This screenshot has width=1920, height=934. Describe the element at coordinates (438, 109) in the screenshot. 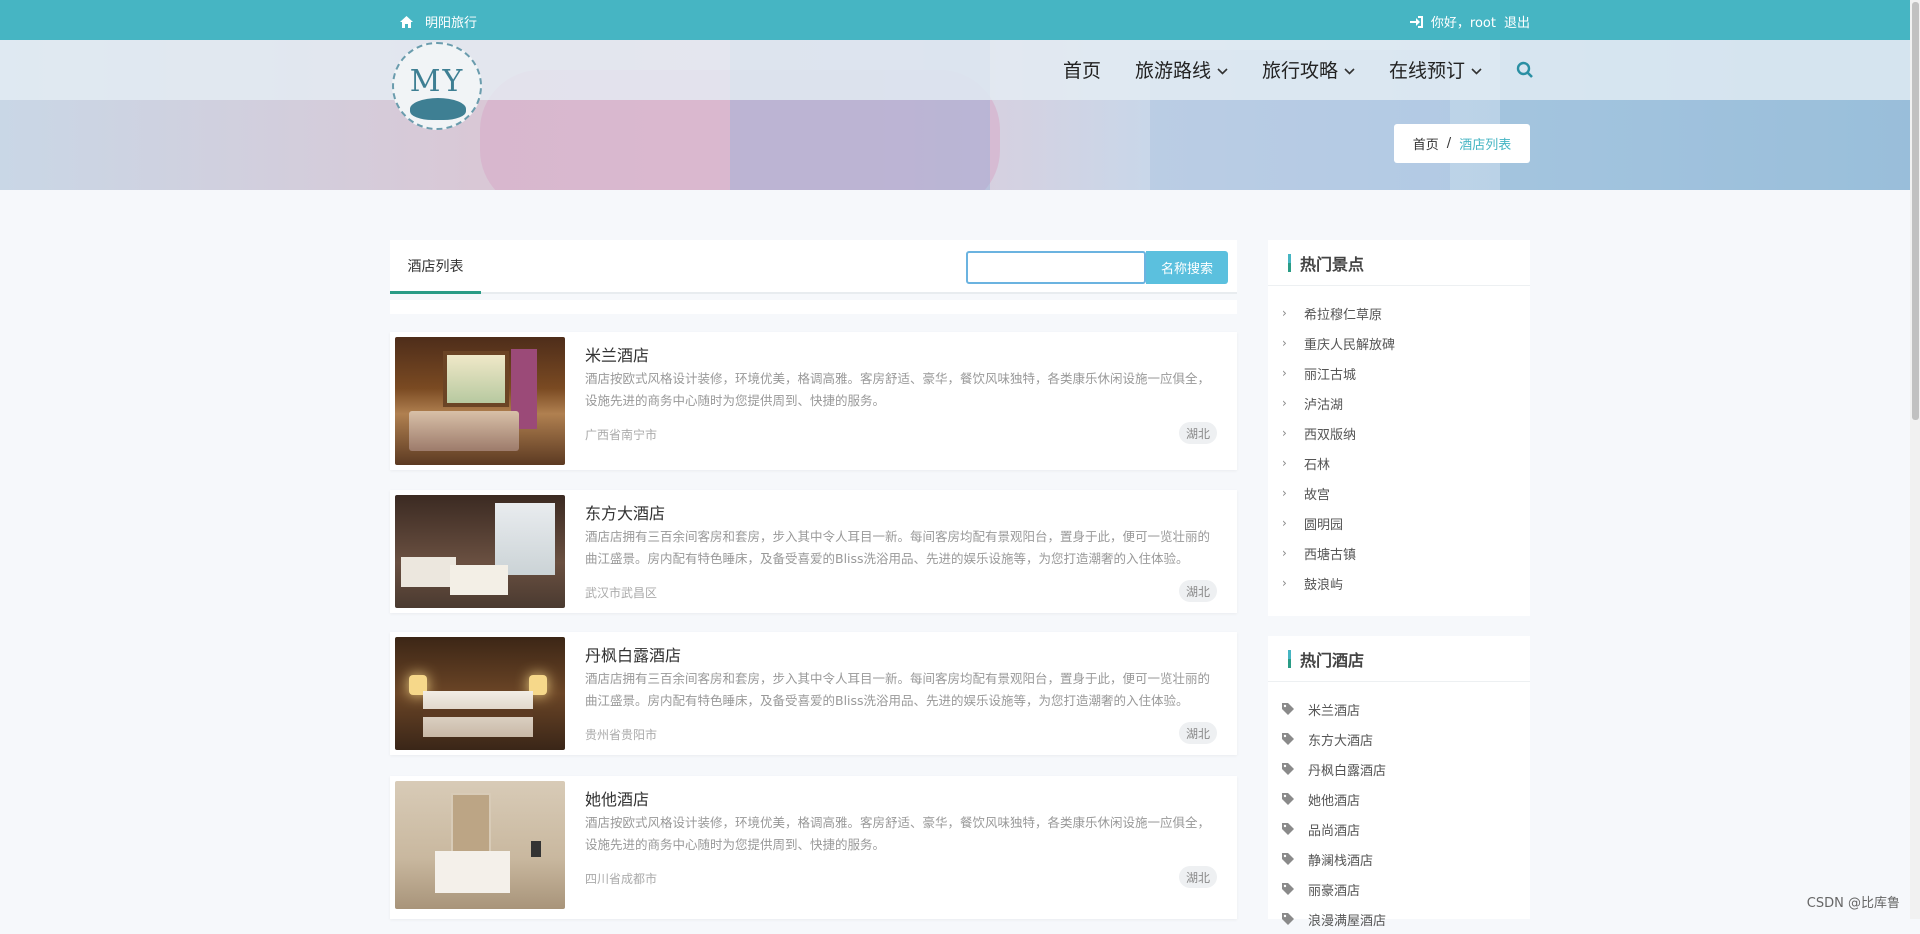

I see `logo-wave` at that location.